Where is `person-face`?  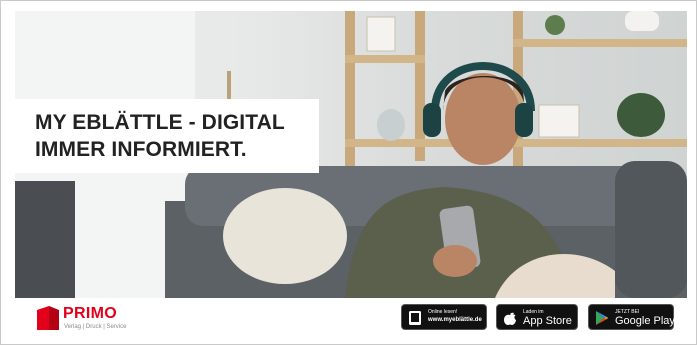
person-face is located at coordinates (483, 119).